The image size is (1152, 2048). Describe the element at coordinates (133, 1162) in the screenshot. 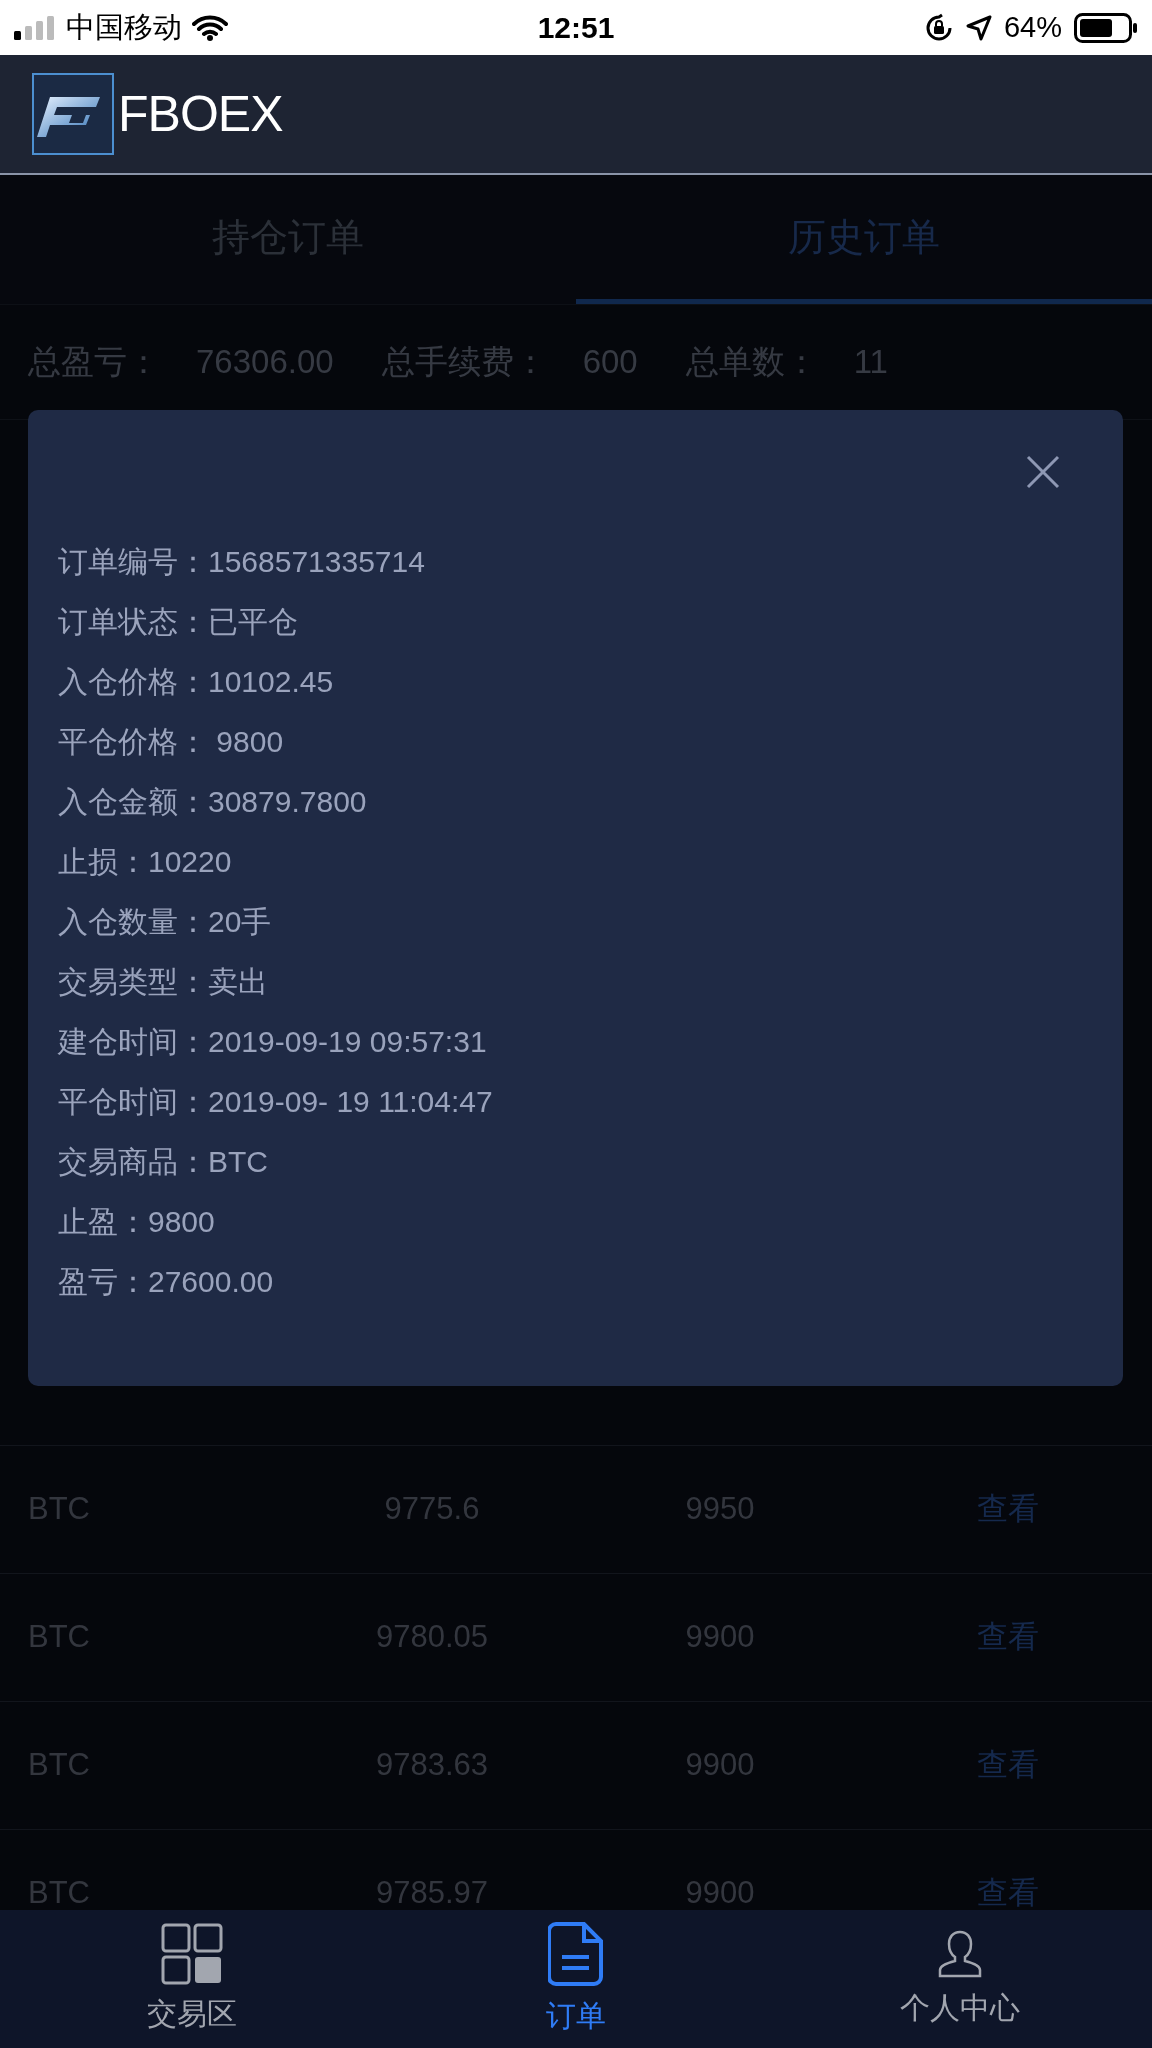

I see `field-label: 交易商品：` at that location.